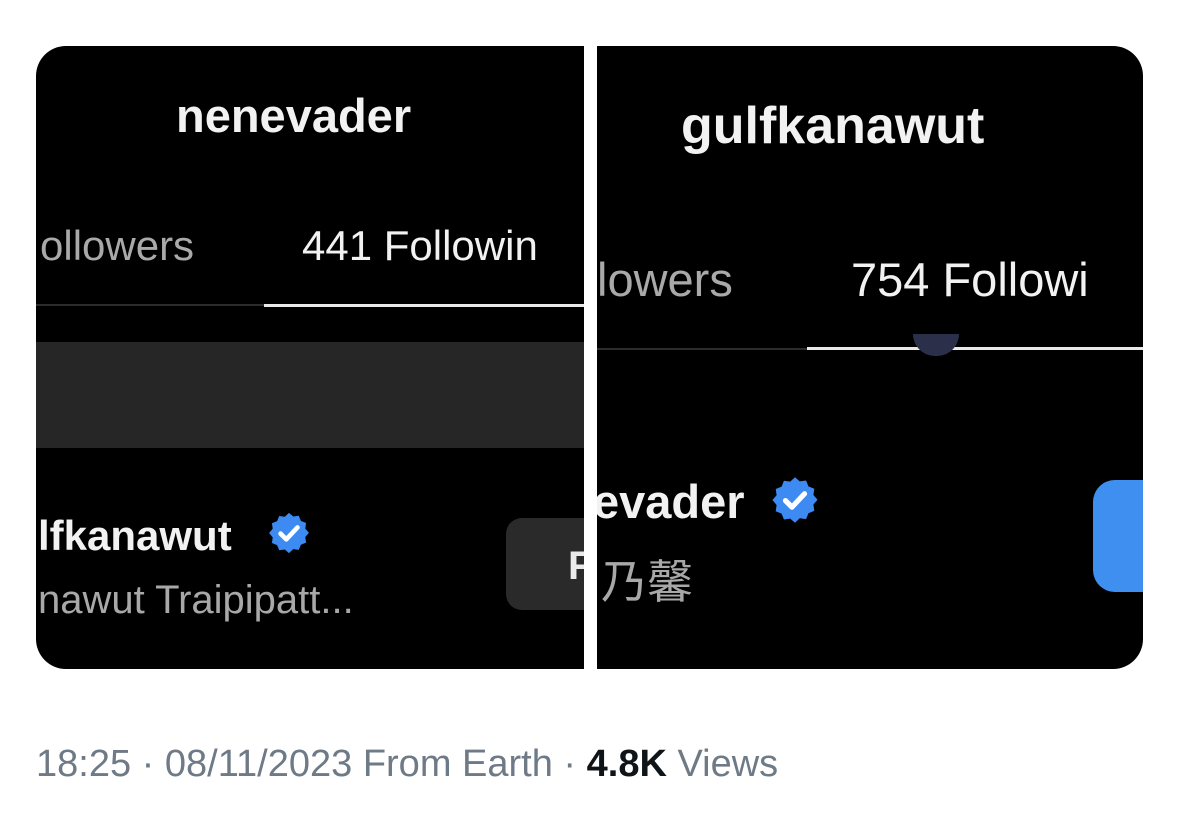 This screenshot has height=816, width=1179. Describe the element at coordinates (420, 246) in the screenshot. I see `tab-following: 441 Followin` at that location.